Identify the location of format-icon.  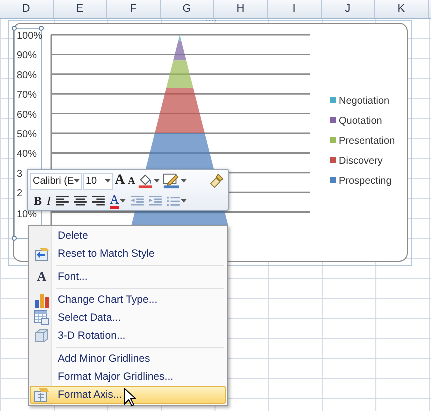
(42, 395).